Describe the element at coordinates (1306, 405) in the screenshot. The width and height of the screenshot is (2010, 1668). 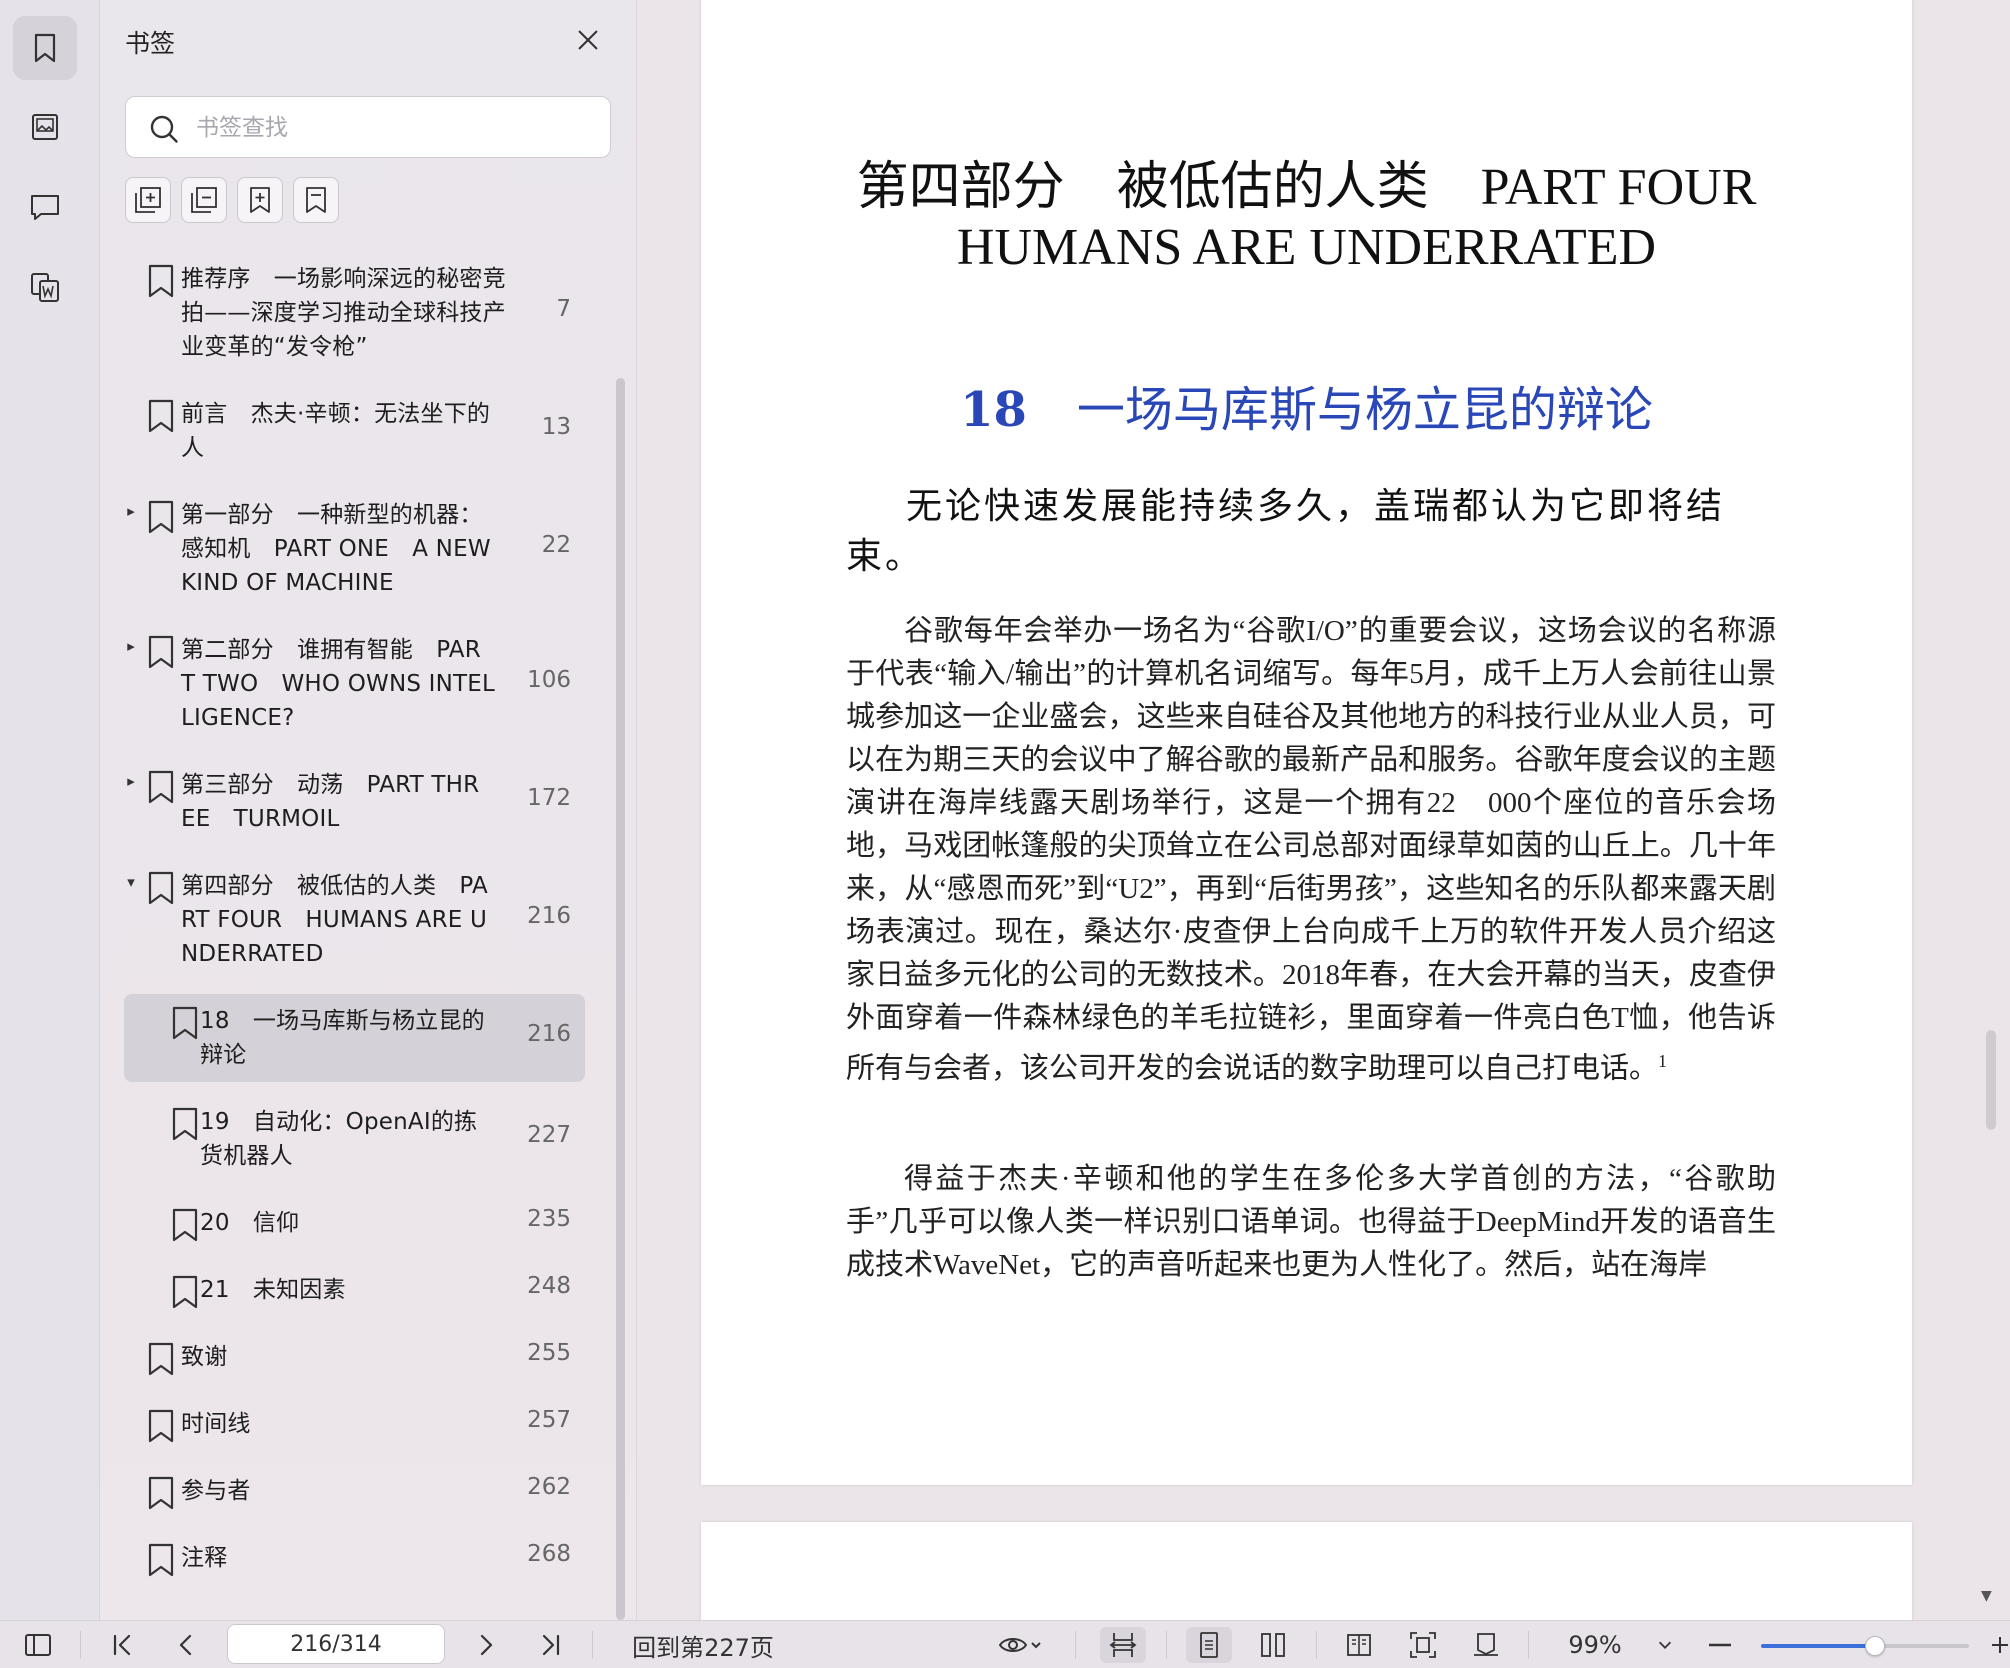
I see `chapter-title: 18 一场马库斯与杨立昆的辩论` at that location.